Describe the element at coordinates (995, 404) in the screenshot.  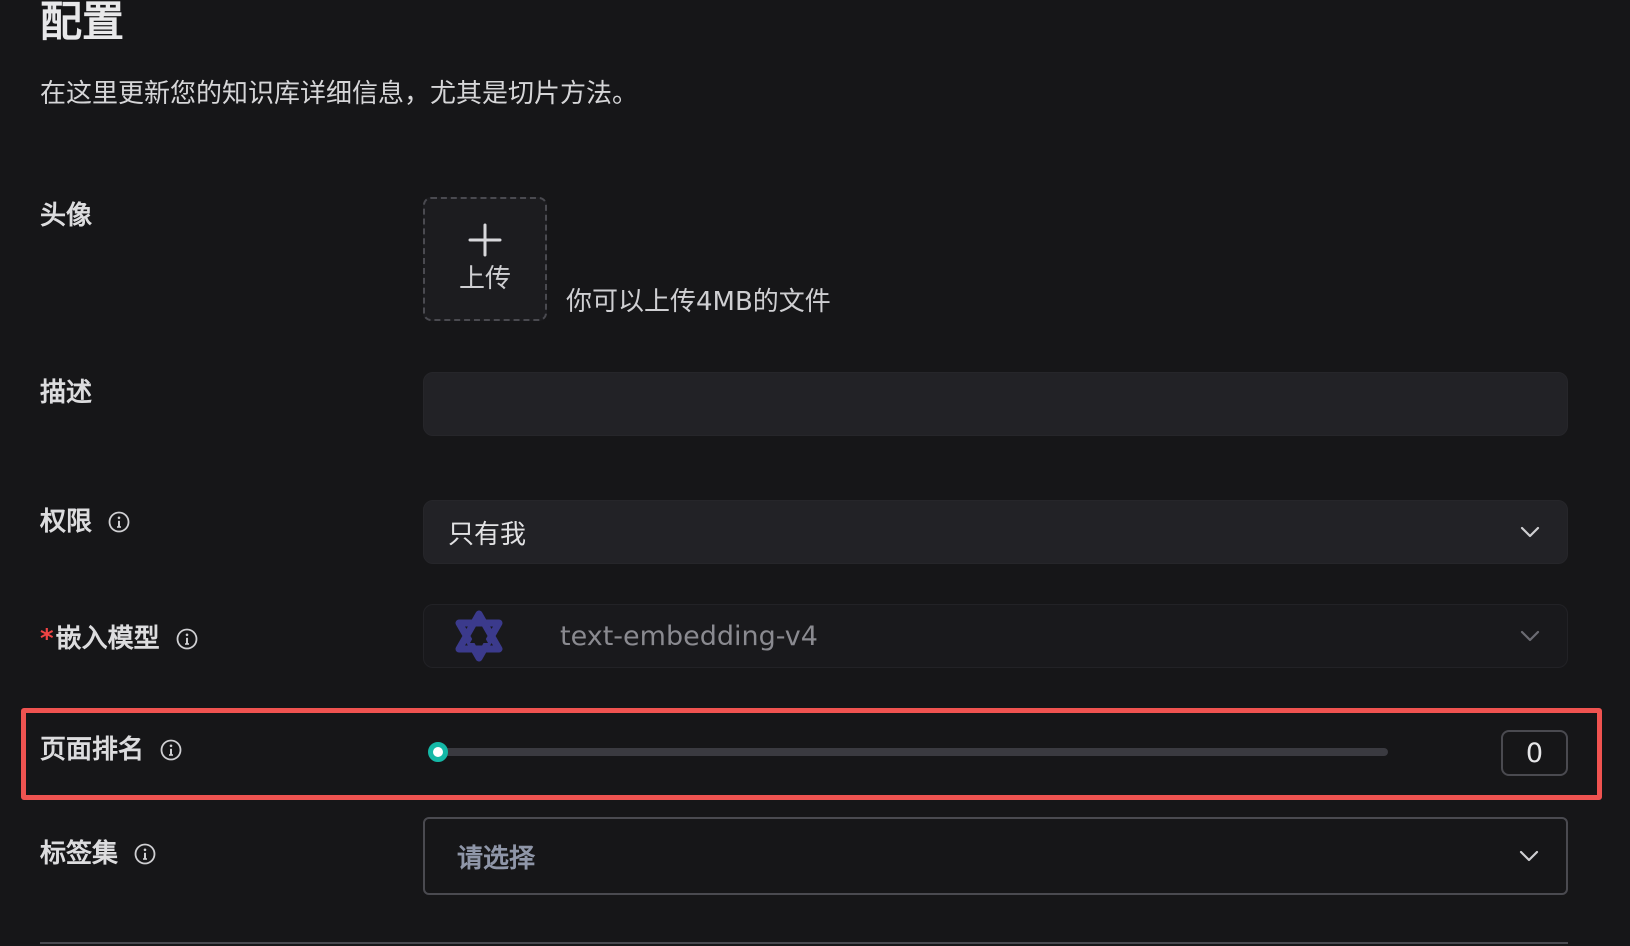
I see `description-input` at that location.